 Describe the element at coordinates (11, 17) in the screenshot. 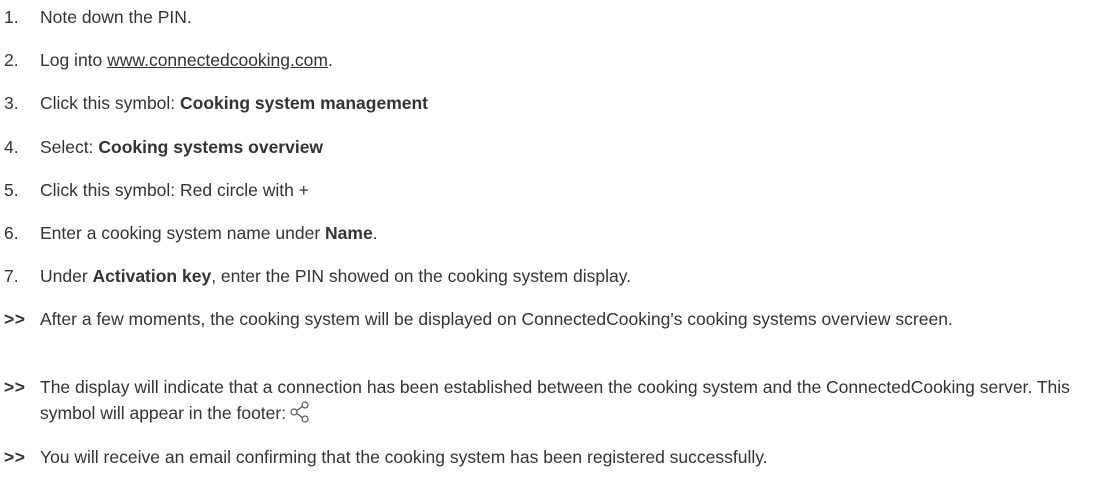

I see `step-number: 1.` at that location.